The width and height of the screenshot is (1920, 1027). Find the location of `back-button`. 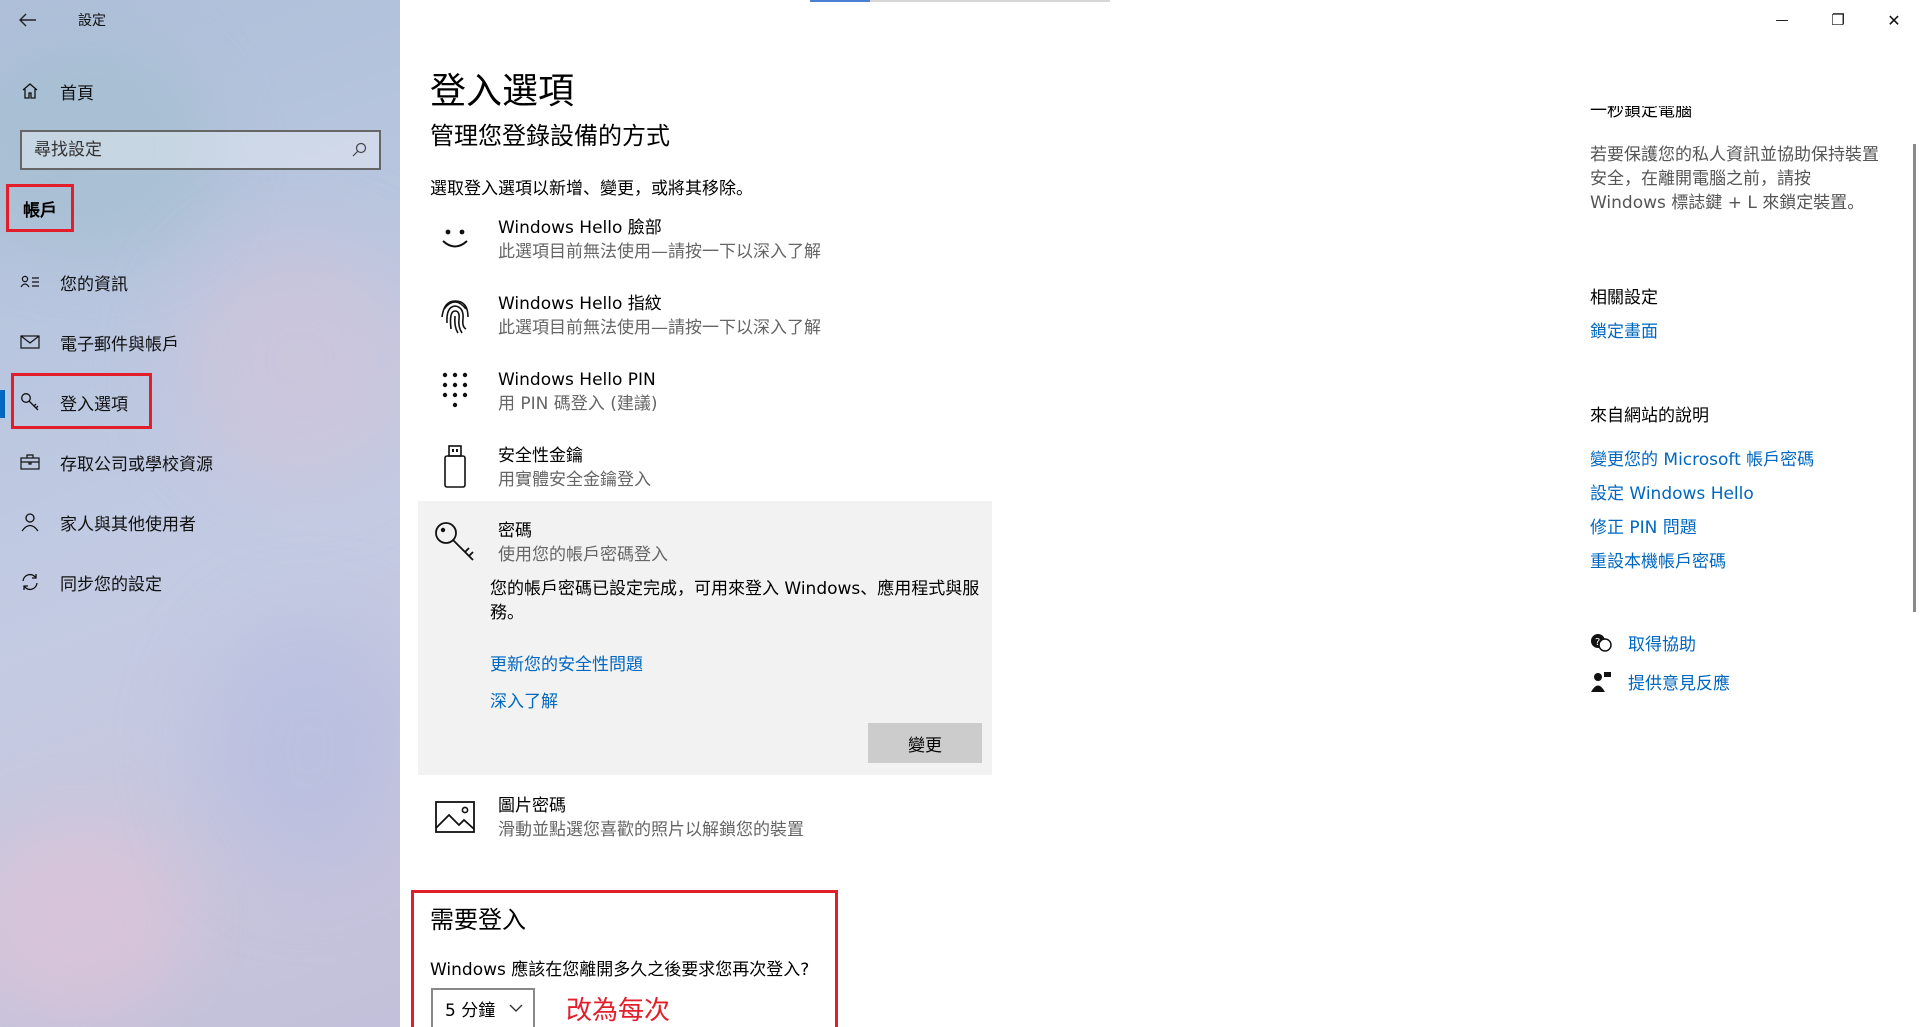

back-button is located at coordinates (28, 20).